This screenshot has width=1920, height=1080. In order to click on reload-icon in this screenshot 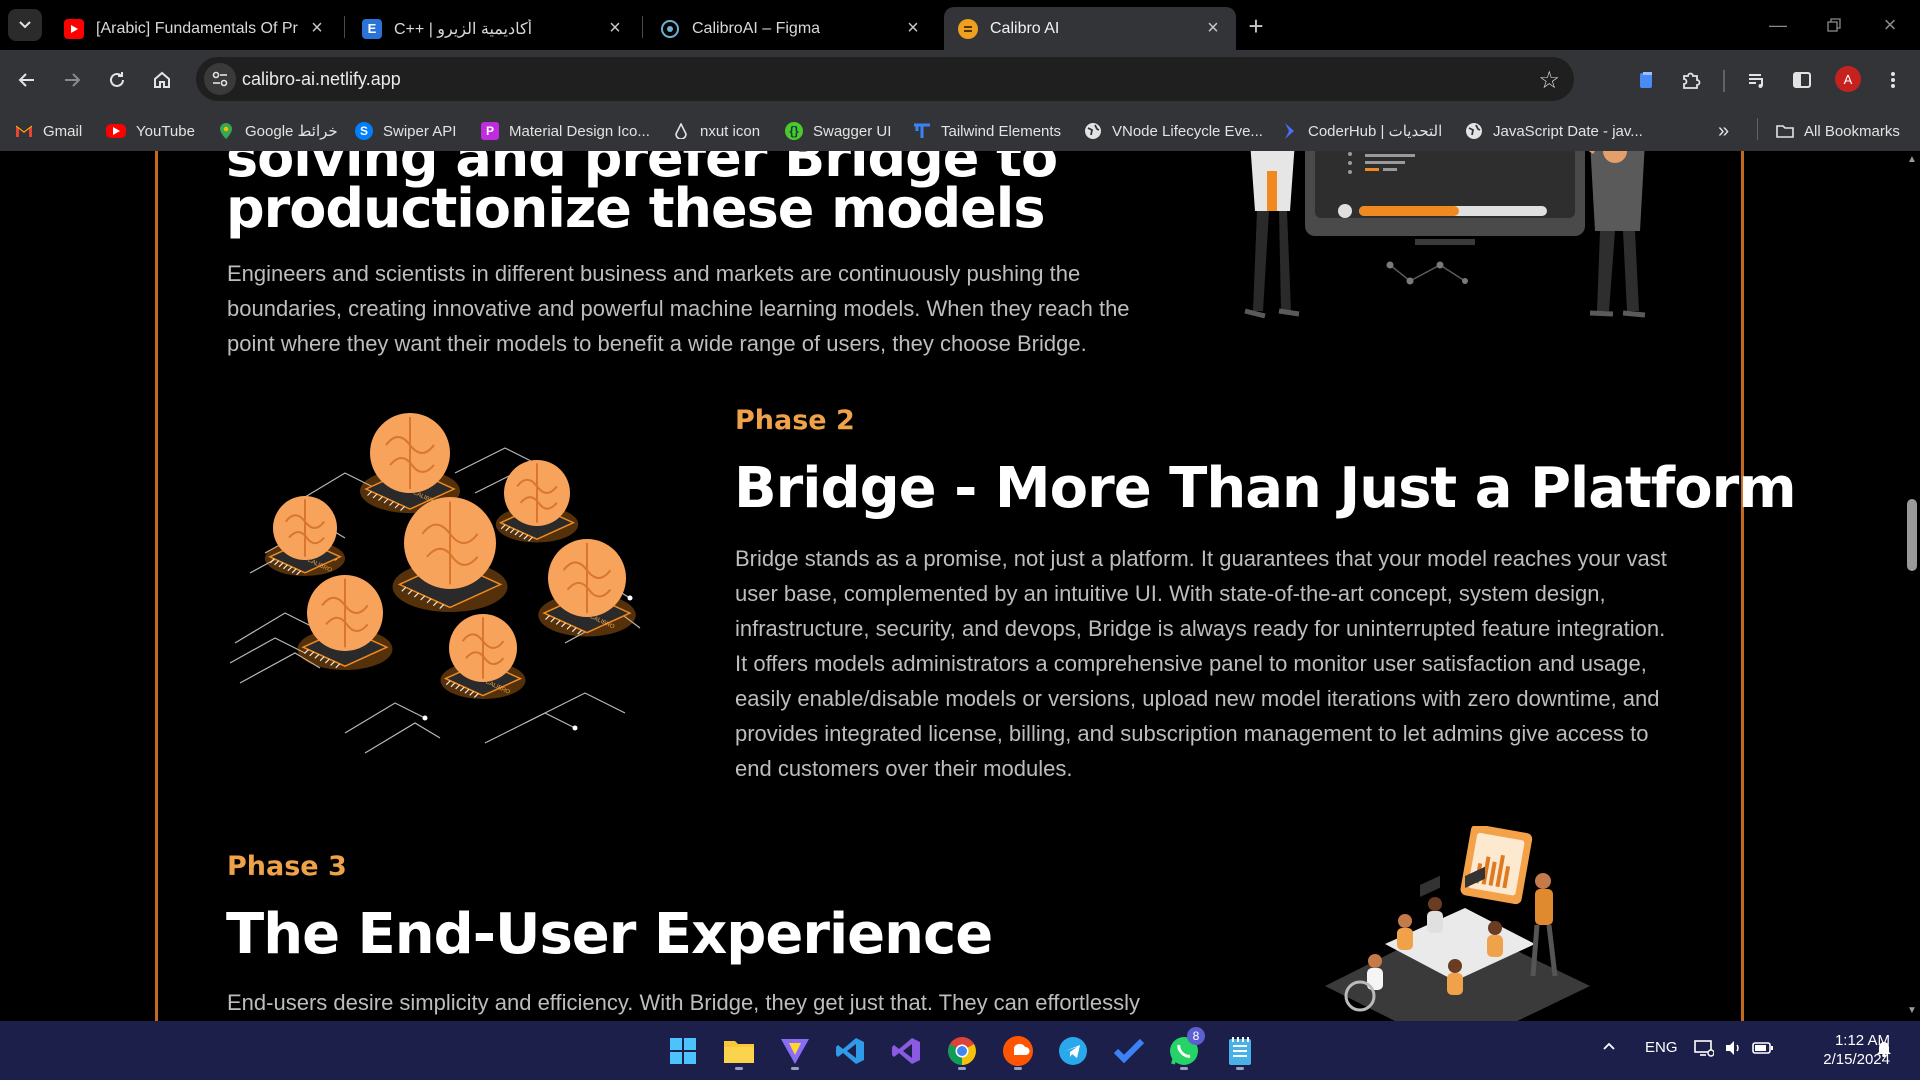, I will do `click(117, 79)`.